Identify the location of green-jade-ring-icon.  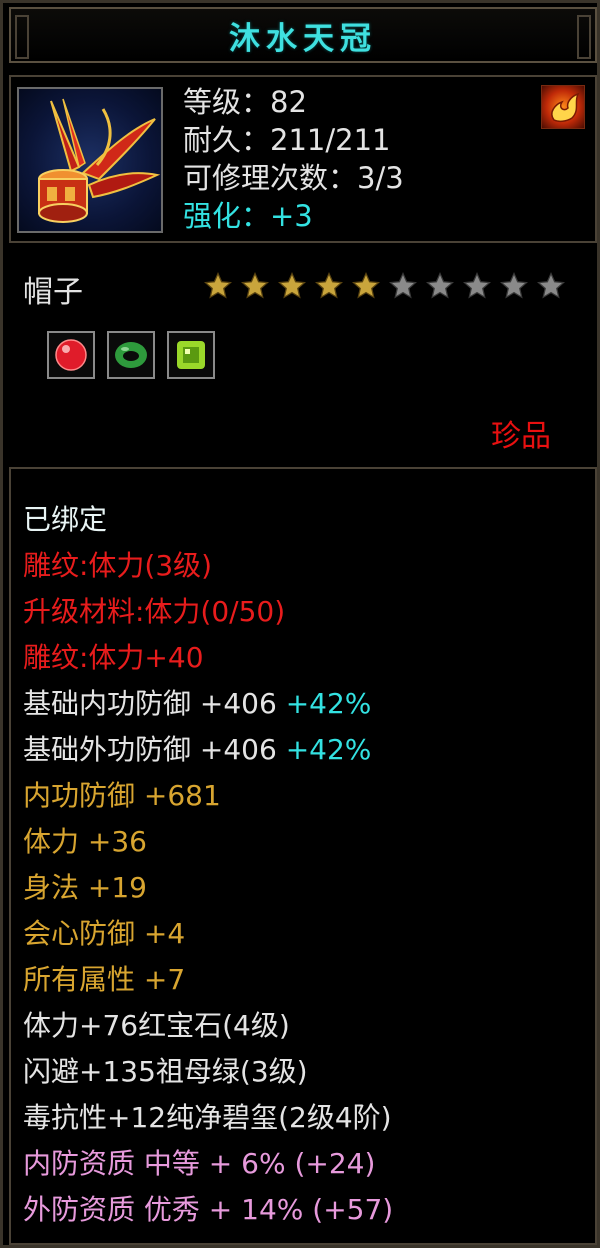
(131, 355).